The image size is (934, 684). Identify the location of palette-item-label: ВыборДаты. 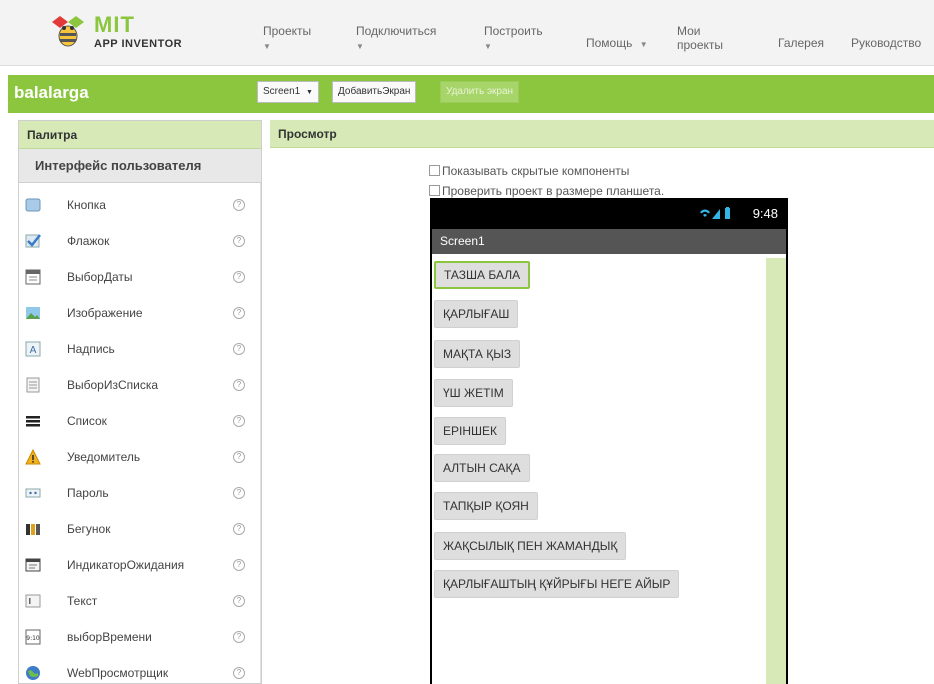
(100, 277).